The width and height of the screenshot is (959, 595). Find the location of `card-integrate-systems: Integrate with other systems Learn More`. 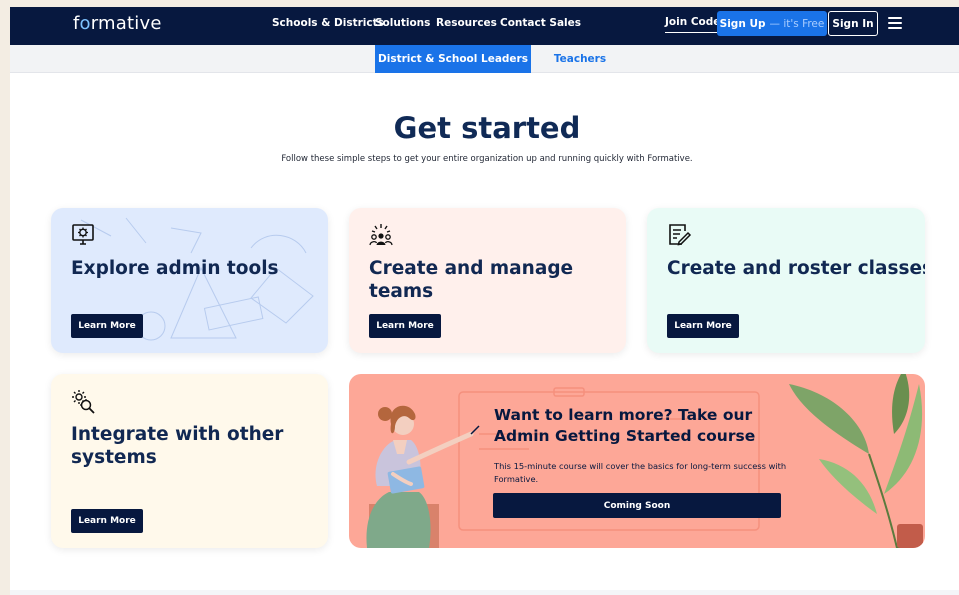

card-integrate-systems: Integrate with other systems Learn More is located at coordinates (189, 461).